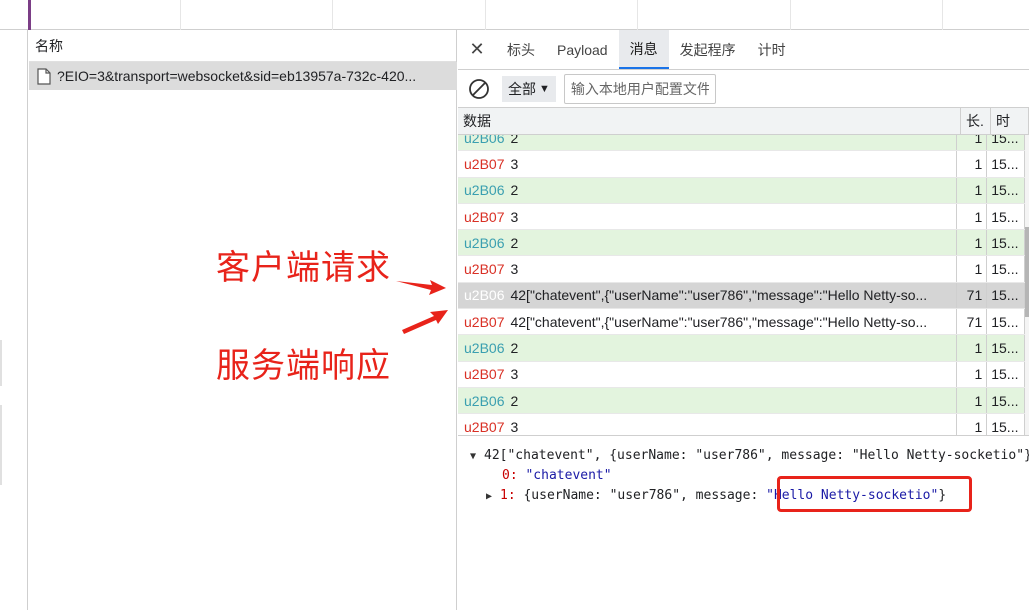 The height and width of the screenshot is (610, 1029). I want to click on message-type-value: 全部, so click(522, 88).